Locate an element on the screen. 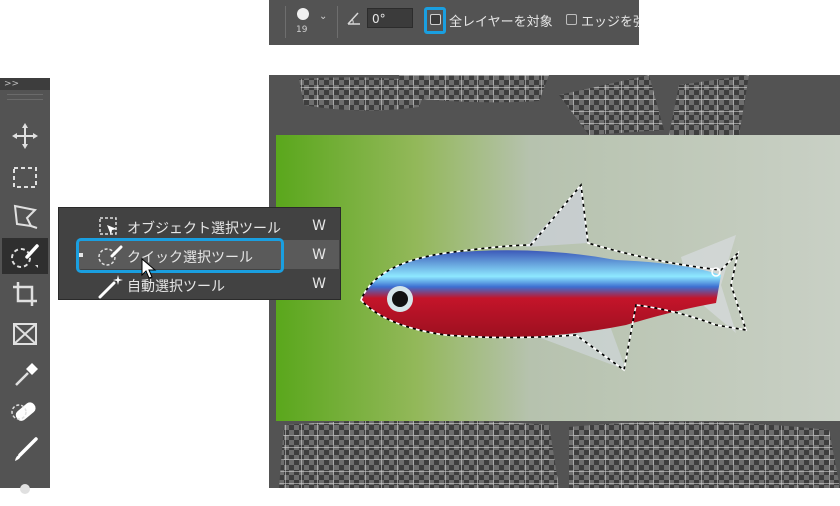  eyedropper-tool-icon is located at coordinates (26, 374).